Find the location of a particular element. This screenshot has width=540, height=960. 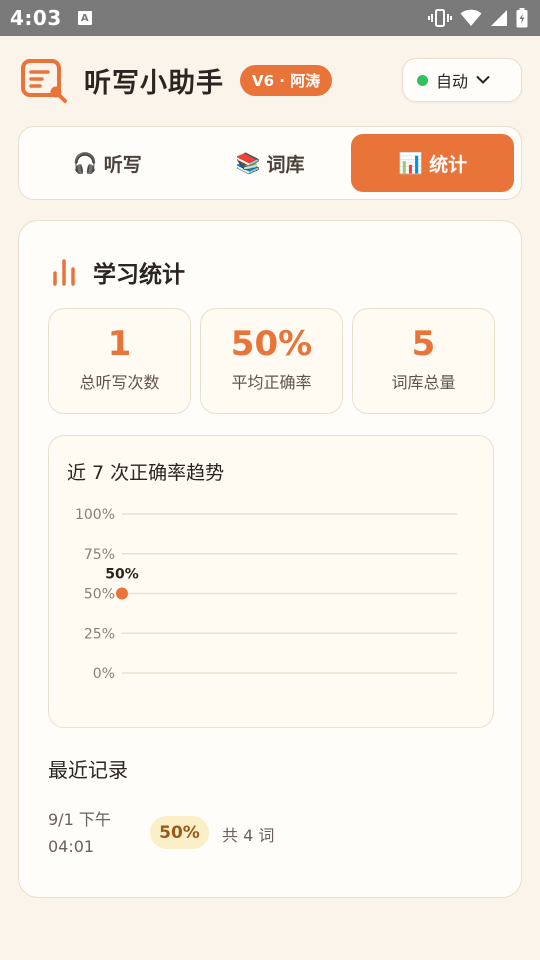

app-logo-icon is located at coordinates (44, 81).